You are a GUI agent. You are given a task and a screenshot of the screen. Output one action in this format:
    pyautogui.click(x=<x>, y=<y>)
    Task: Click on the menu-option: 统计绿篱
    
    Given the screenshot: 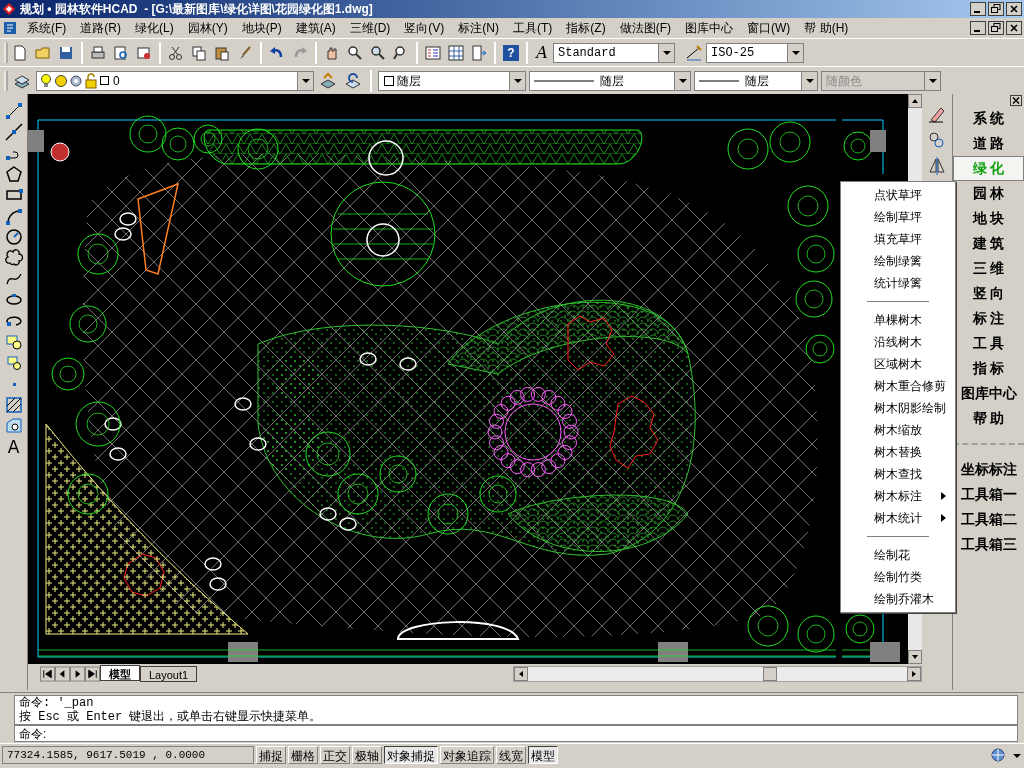 What is the action you would take?
    pyautogui.click(x=898, y=283)
    